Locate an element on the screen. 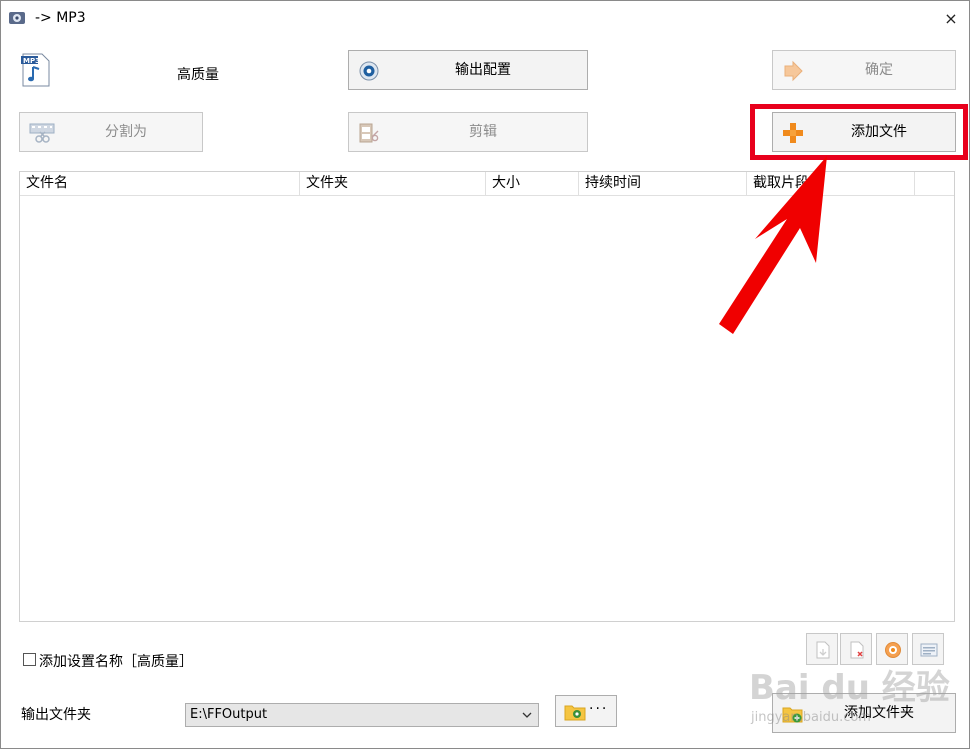 This screenshot has width=970, height=749. column-header-extra is located at coordinates (934, 184).